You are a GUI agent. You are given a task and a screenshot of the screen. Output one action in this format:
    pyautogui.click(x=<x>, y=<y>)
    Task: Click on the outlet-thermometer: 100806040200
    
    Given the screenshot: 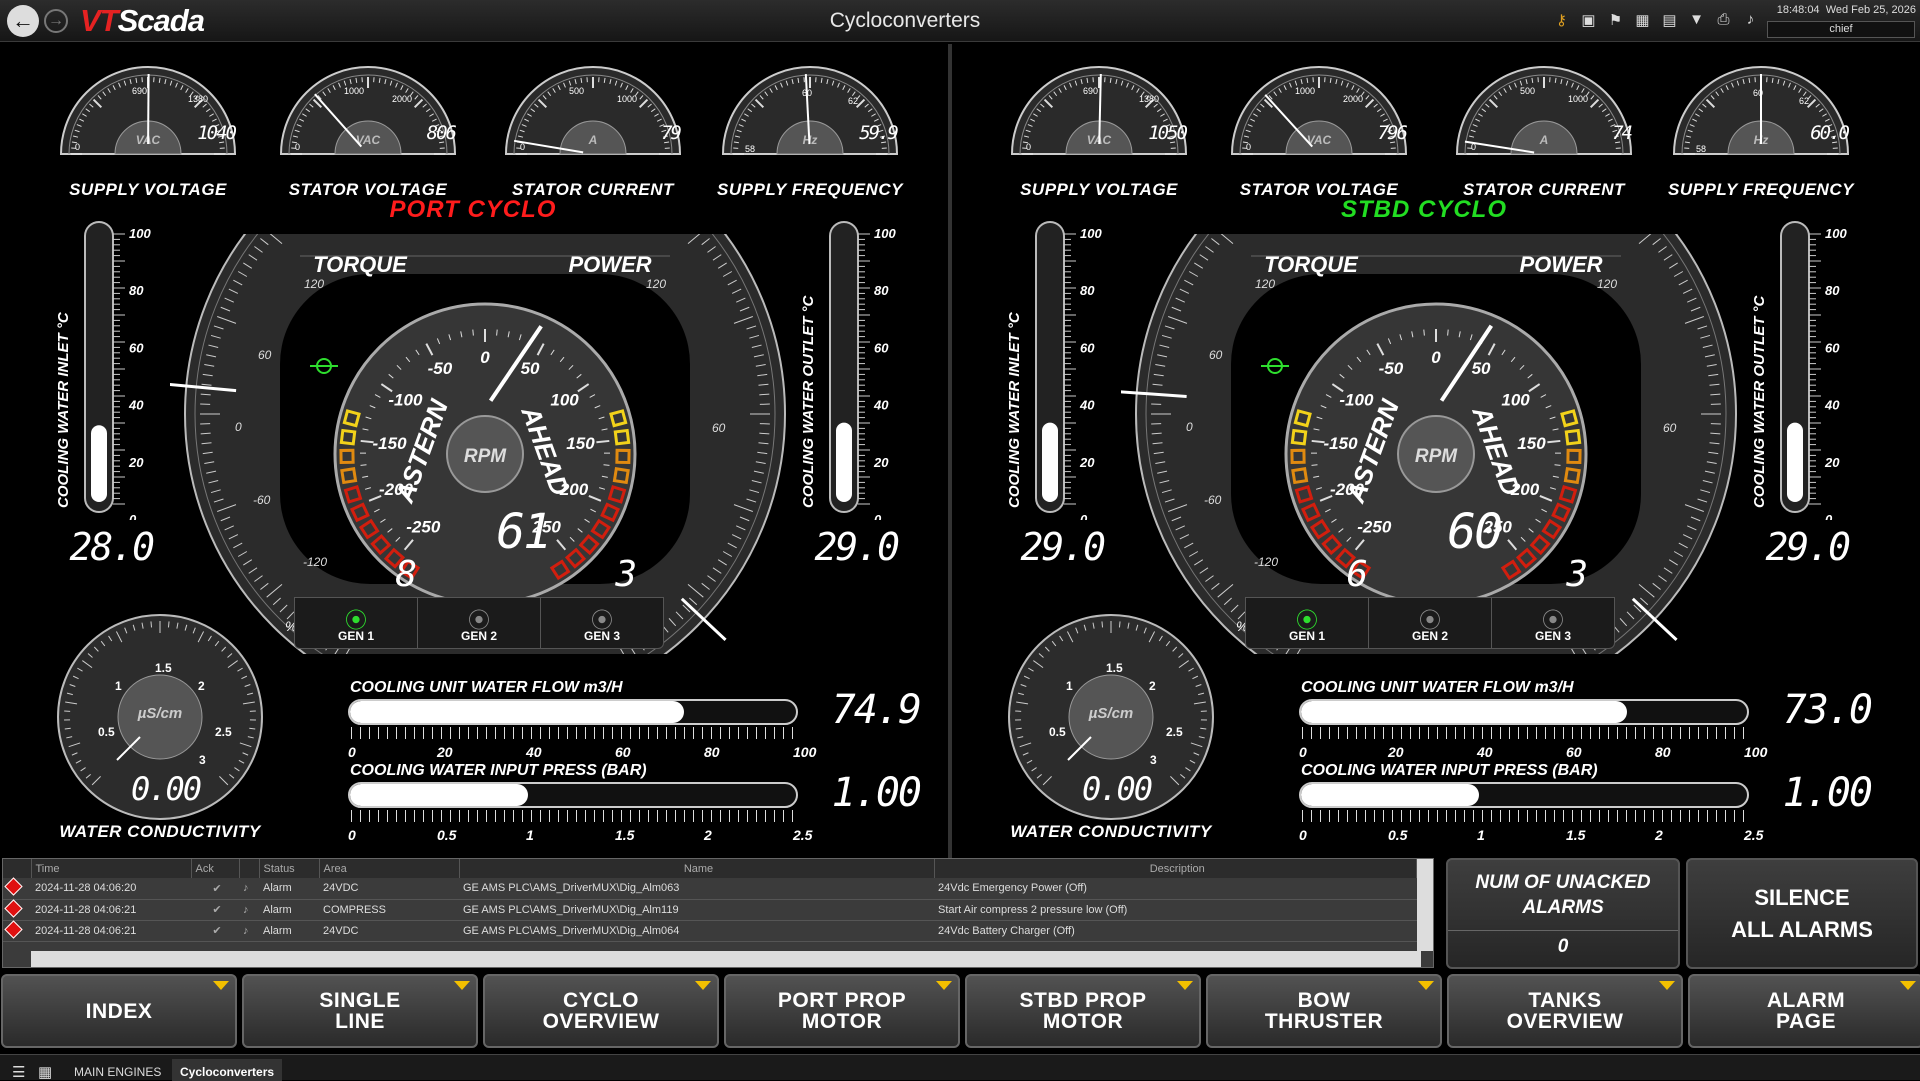 What is the action you would take?
    pyautogui.click(x=863, y=370)
    